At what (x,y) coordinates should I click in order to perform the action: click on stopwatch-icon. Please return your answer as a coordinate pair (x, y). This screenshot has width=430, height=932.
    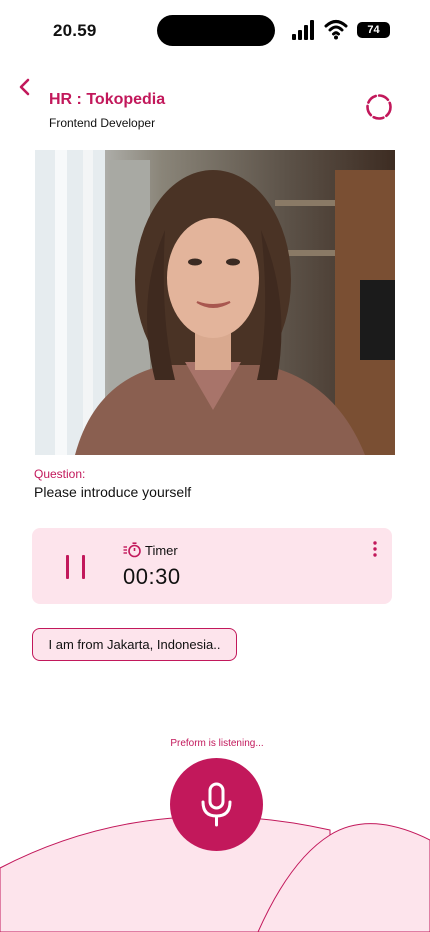
    Looking at the image, I should click on (132, 550).